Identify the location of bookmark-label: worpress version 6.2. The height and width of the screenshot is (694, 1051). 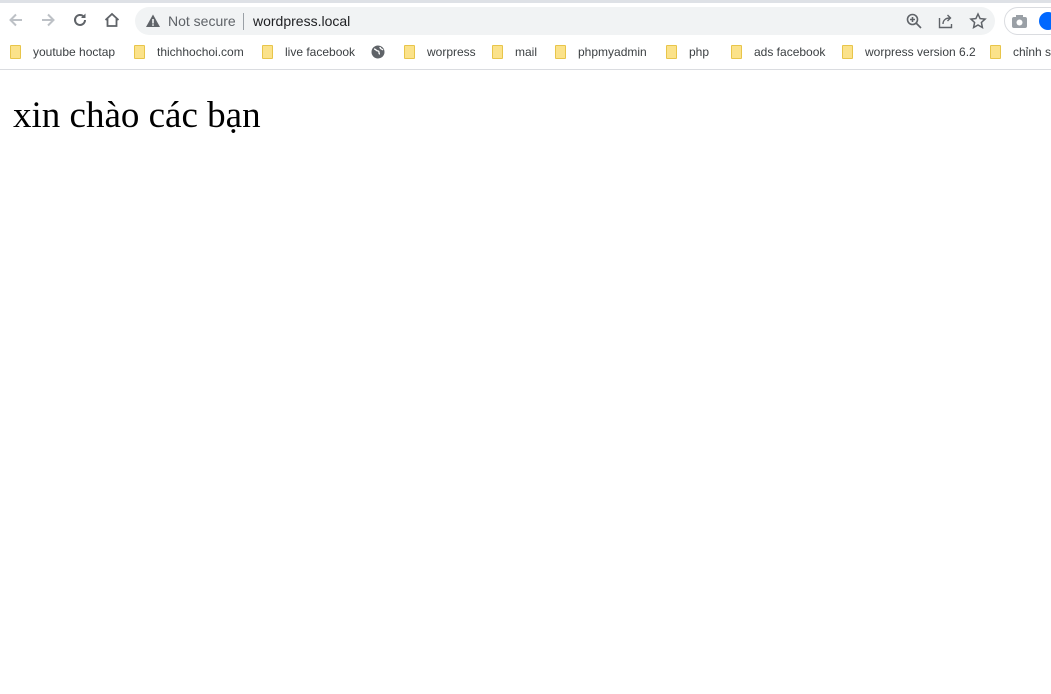
(920, 52).